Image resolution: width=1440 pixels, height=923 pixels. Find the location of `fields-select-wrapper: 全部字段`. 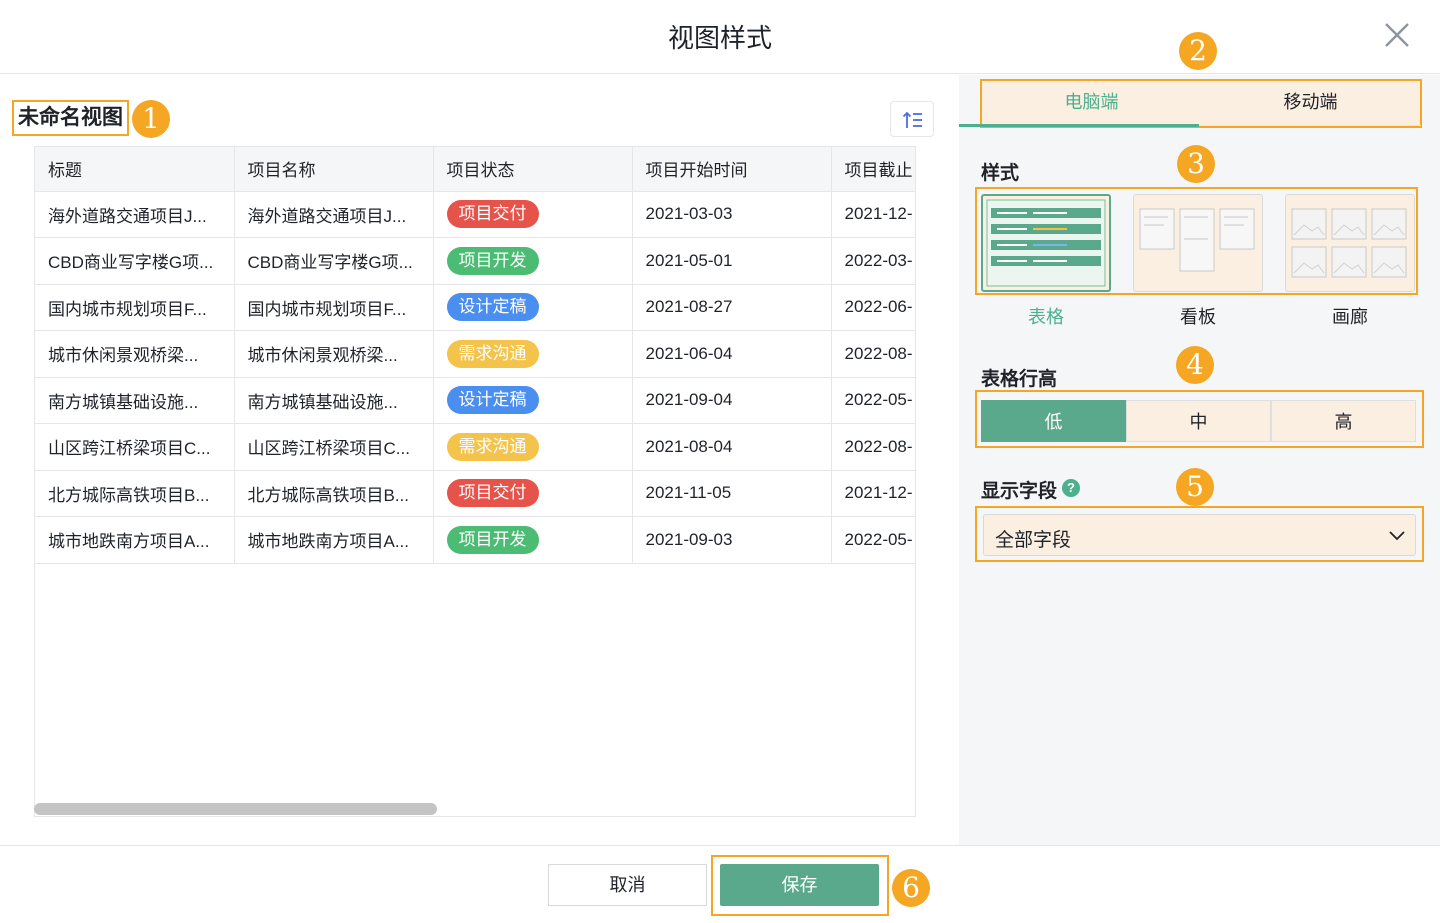

fields-select-wrapper: 全部字段 is located at coordinates (1199, 534).